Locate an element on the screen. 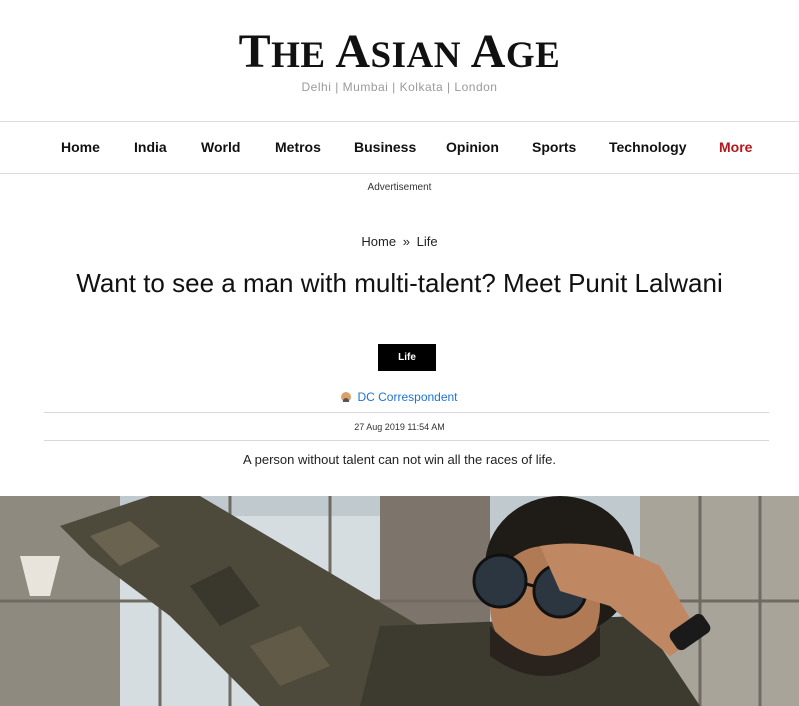 This screenshot has height=706, width=799. nav-item-home: Home is located at coordinates (80, 147).